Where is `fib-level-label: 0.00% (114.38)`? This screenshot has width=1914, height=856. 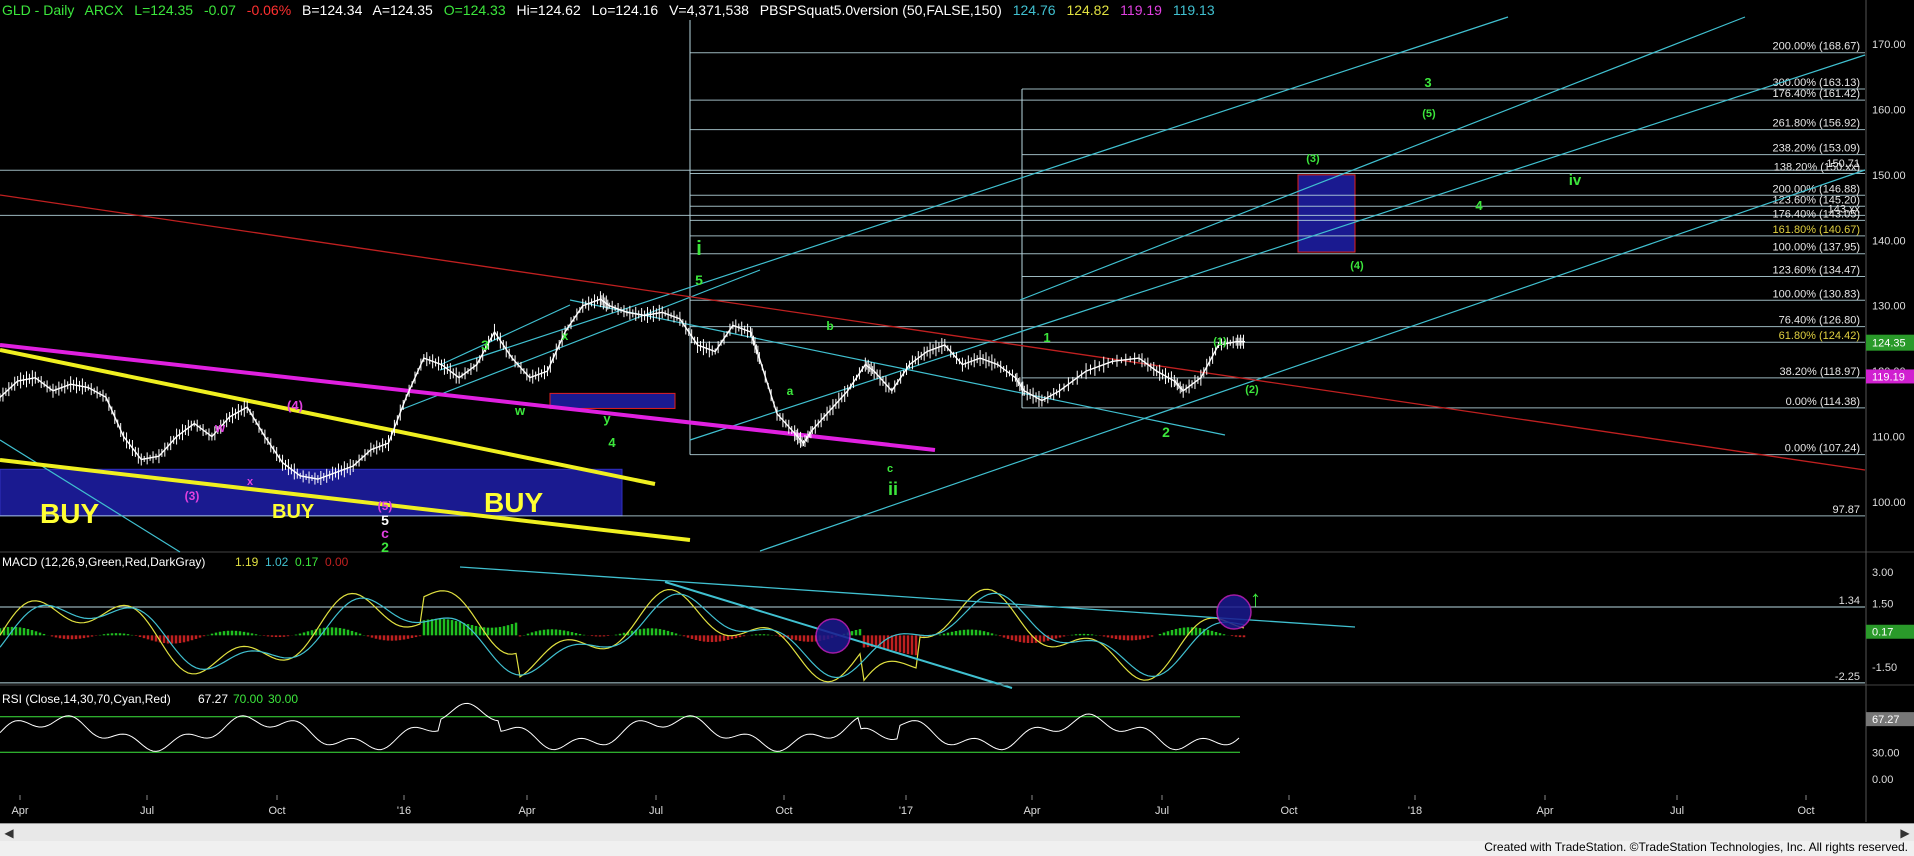
fib-level-label: 0.00% (114.38) is located at coordinates (1823, 402).